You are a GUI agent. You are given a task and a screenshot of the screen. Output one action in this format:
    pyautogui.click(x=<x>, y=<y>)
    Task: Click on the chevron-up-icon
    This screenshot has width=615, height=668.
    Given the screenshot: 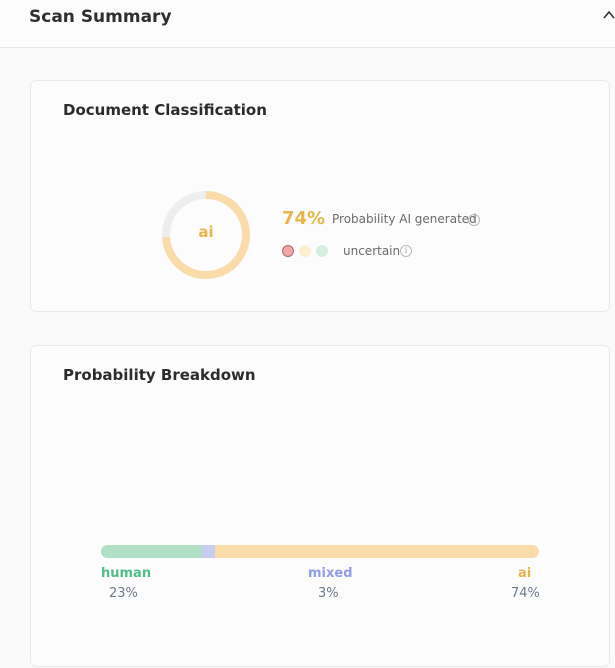 What is the action you would take?
    pyautogui.click(x=609, y=15)
    